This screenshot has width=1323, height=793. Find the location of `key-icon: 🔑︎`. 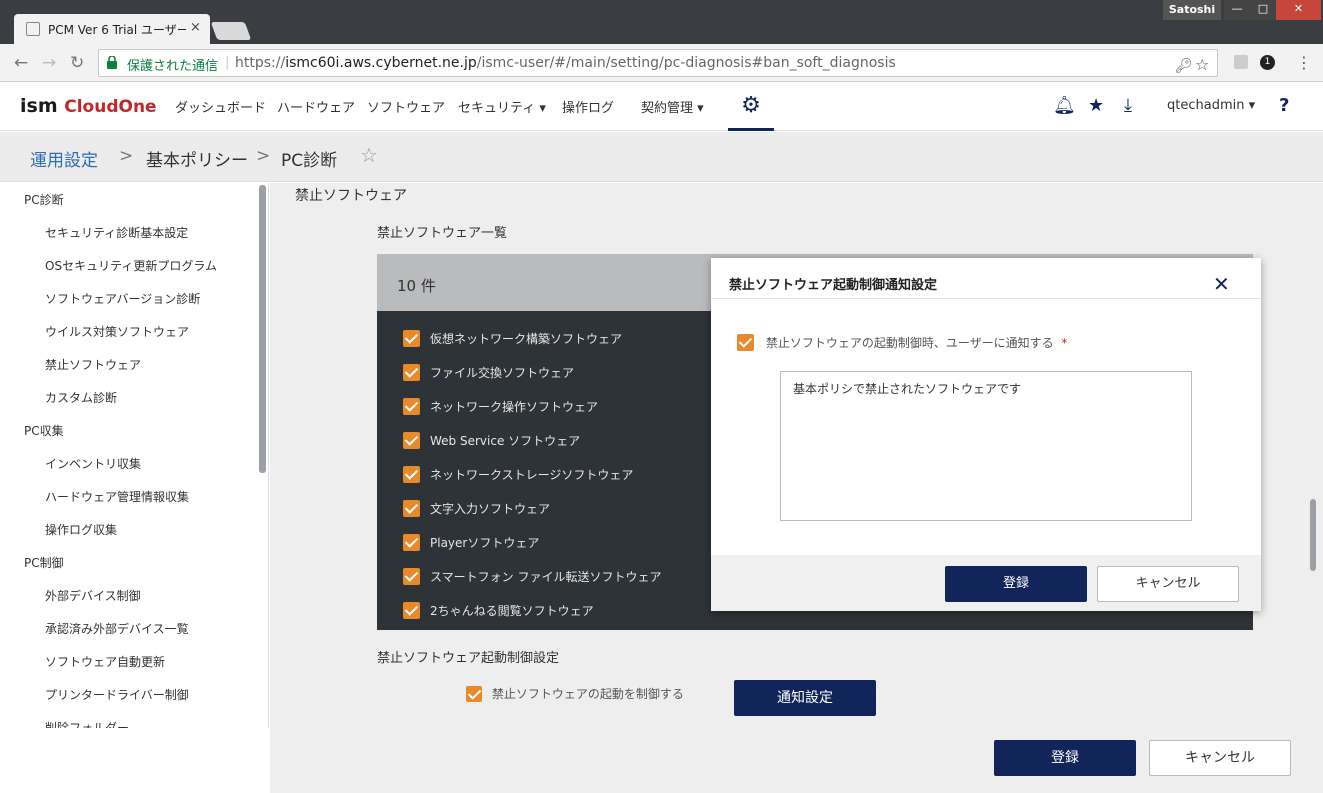

key-icon: 🔑︎ is located at coordinates (1184, 66).